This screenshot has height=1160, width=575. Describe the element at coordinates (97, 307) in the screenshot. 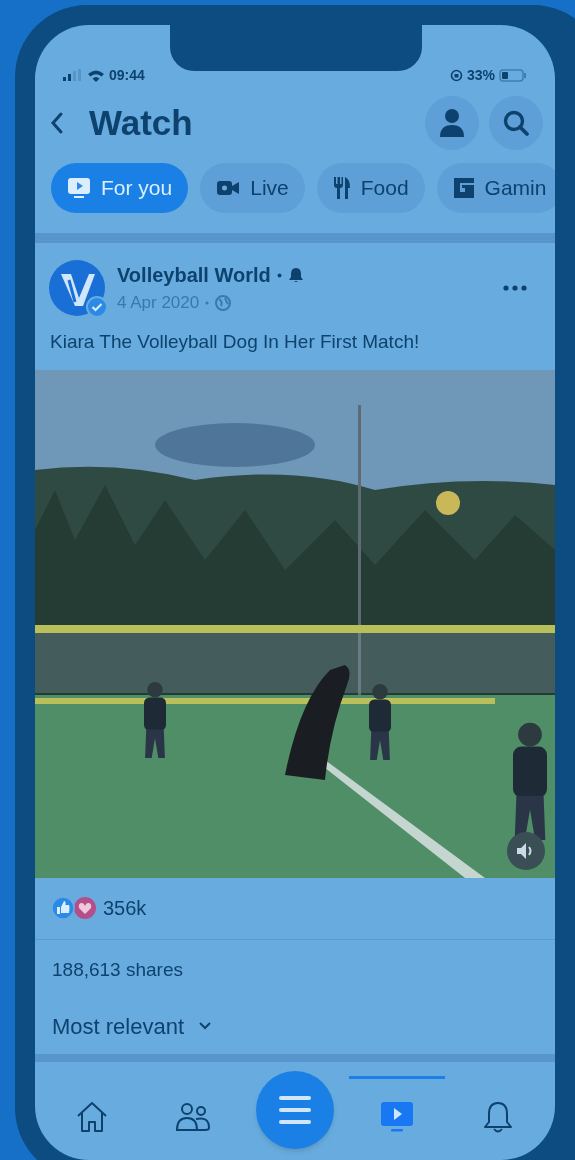

I see `verified-icon` at that location.